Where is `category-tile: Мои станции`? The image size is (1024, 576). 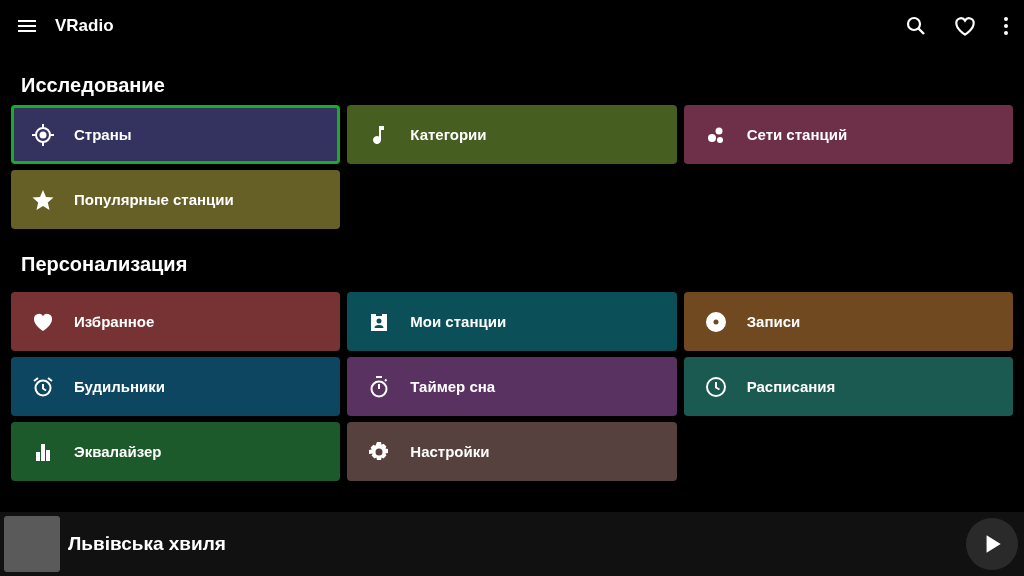 category-tile: Мои станции is located at coordinates (512, 321).